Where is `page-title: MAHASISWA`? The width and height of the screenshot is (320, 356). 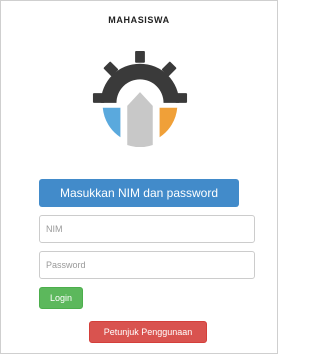
page-title: MAHASISWA is located at coordinates (139, 20).